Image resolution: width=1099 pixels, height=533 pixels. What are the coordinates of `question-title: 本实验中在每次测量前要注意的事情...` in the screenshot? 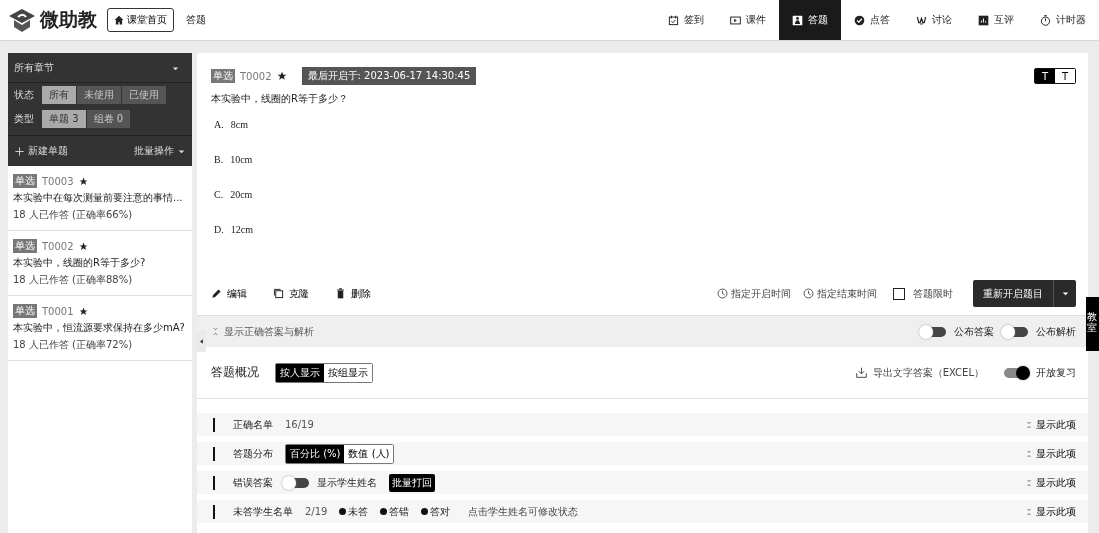 It's located at (98, 198).